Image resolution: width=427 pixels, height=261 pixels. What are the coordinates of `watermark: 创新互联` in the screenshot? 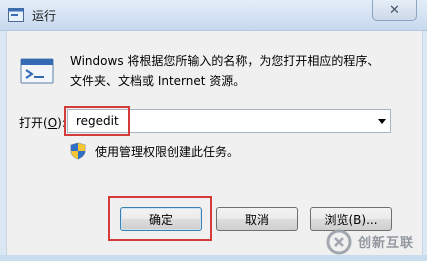 It's located at (376, 241).